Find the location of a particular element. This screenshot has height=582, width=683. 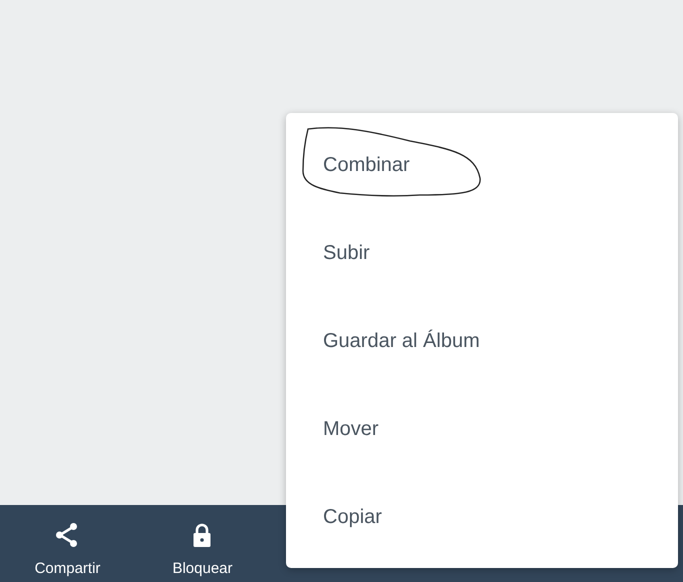

menu-item: Combinar is located at coordinates (366, 165).